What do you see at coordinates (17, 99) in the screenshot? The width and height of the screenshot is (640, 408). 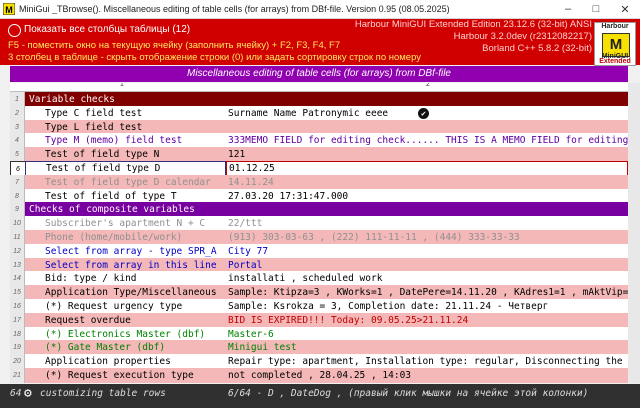 I see `row-number: 1` at bounding box center [17, 99].